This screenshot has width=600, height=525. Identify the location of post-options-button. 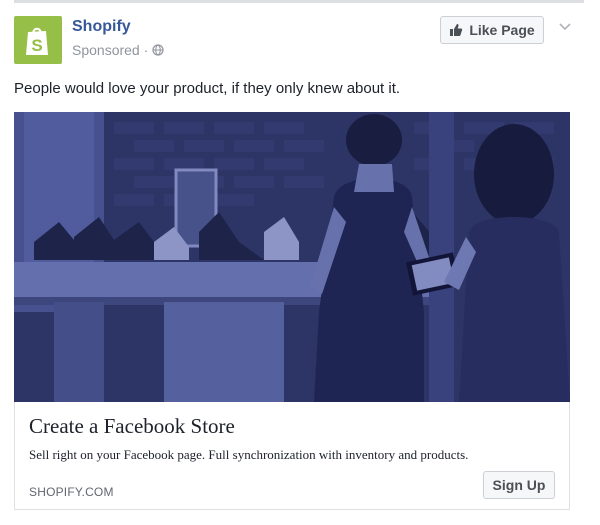
(565, 27).